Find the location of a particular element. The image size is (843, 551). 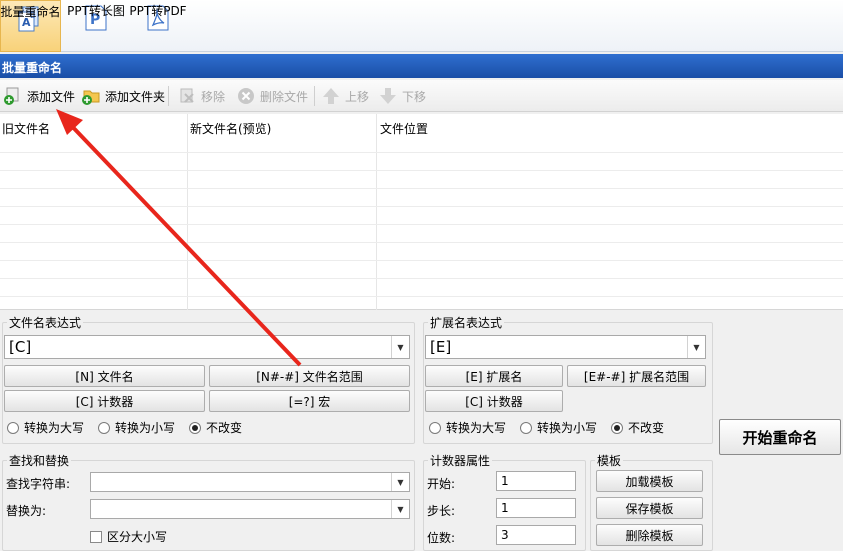

ppt-to-long-image-label: PPT转长图 is located at coordinates (96, 11).